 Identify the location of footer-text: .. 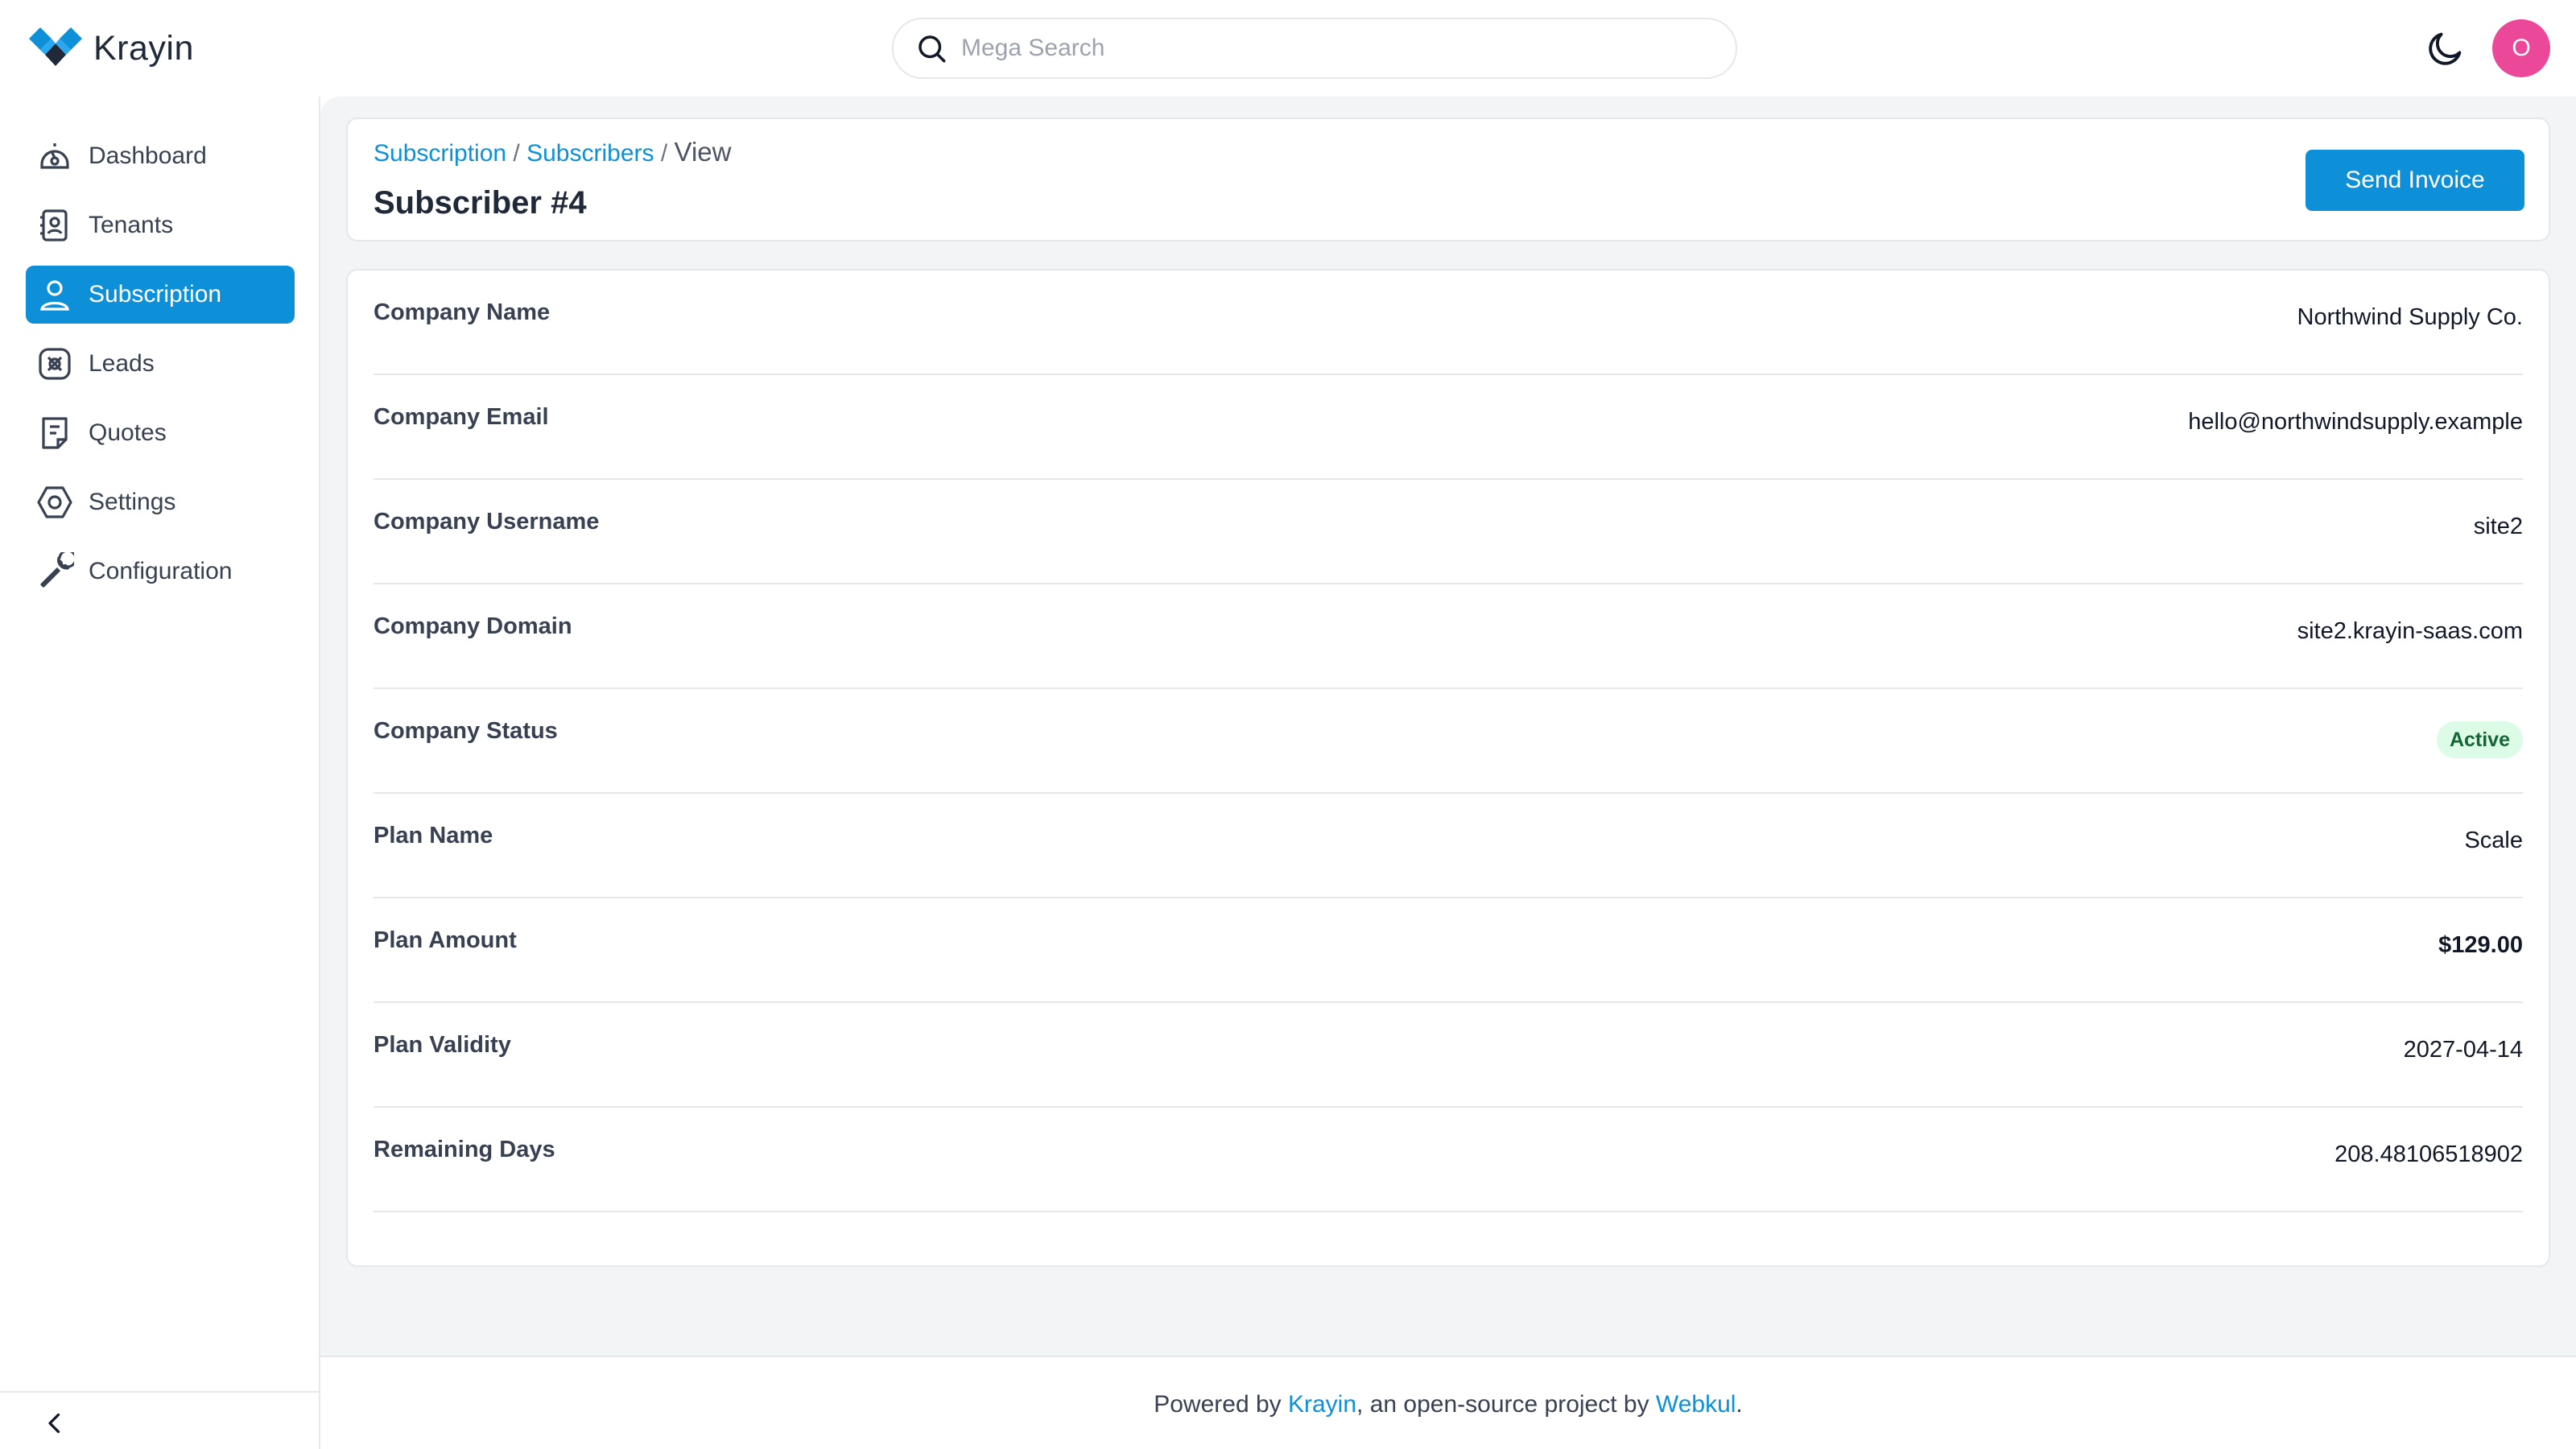
(1739, 1404).